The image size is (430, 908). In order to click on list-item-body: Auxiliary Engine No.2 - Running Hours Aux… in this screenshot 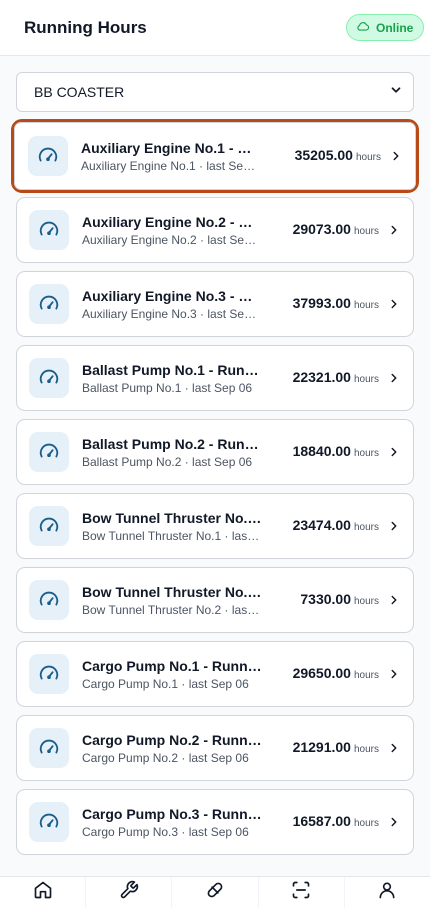, I will do `click(215, 230)`.